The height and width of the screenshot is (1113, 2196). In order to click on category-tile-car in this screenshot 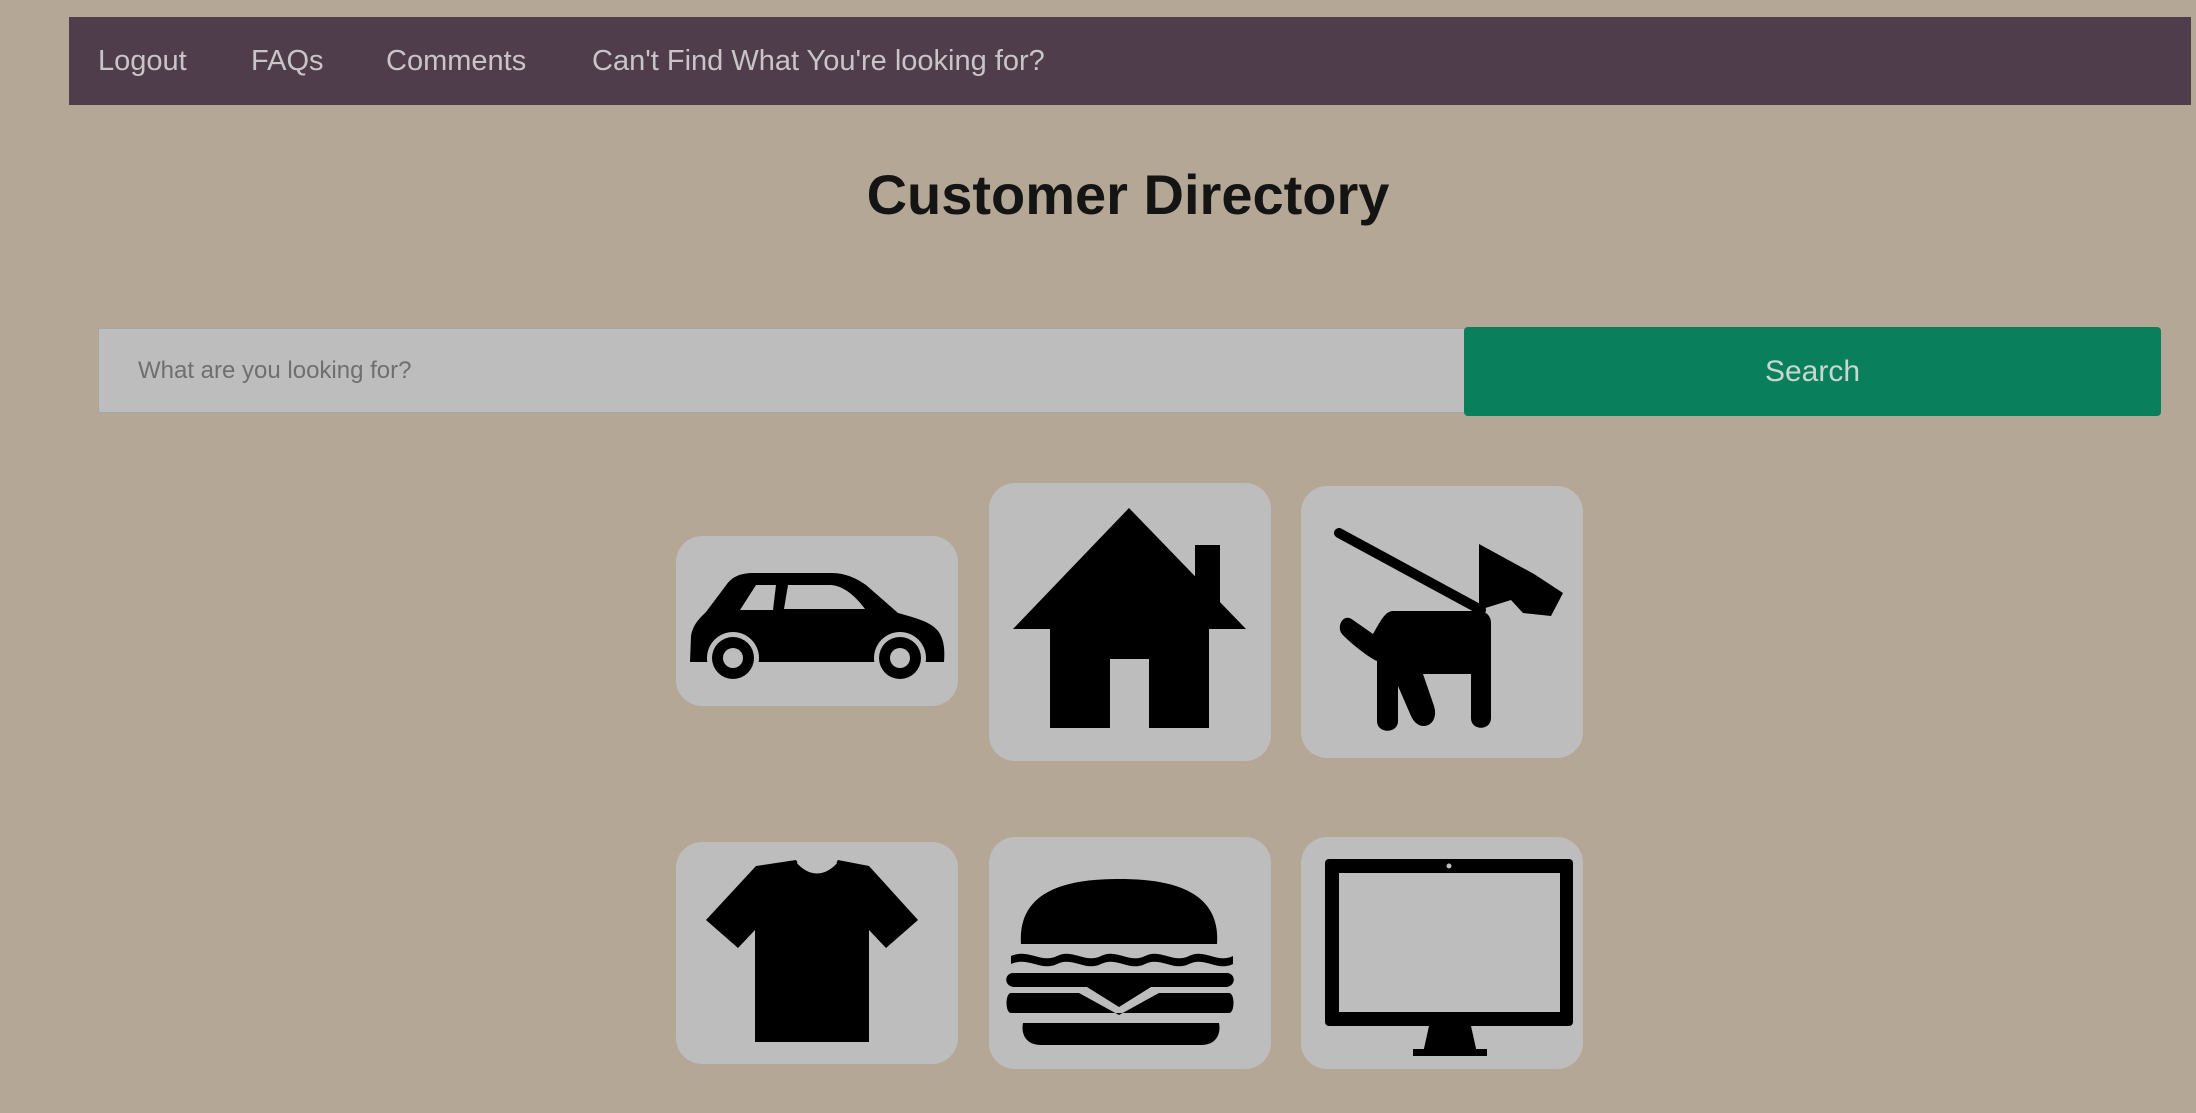, I will do `click(817, 621)`.